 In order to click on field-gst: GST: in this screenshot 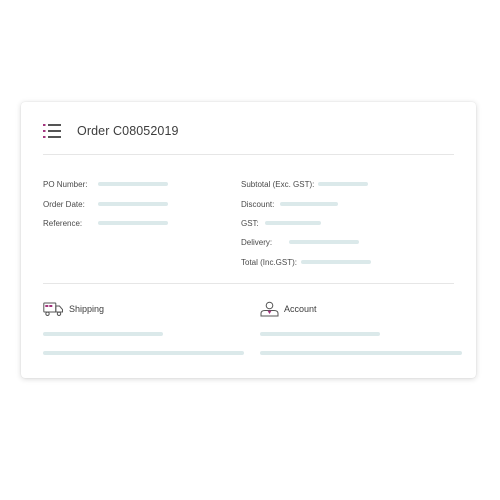, I will do `click(281, 223)`.